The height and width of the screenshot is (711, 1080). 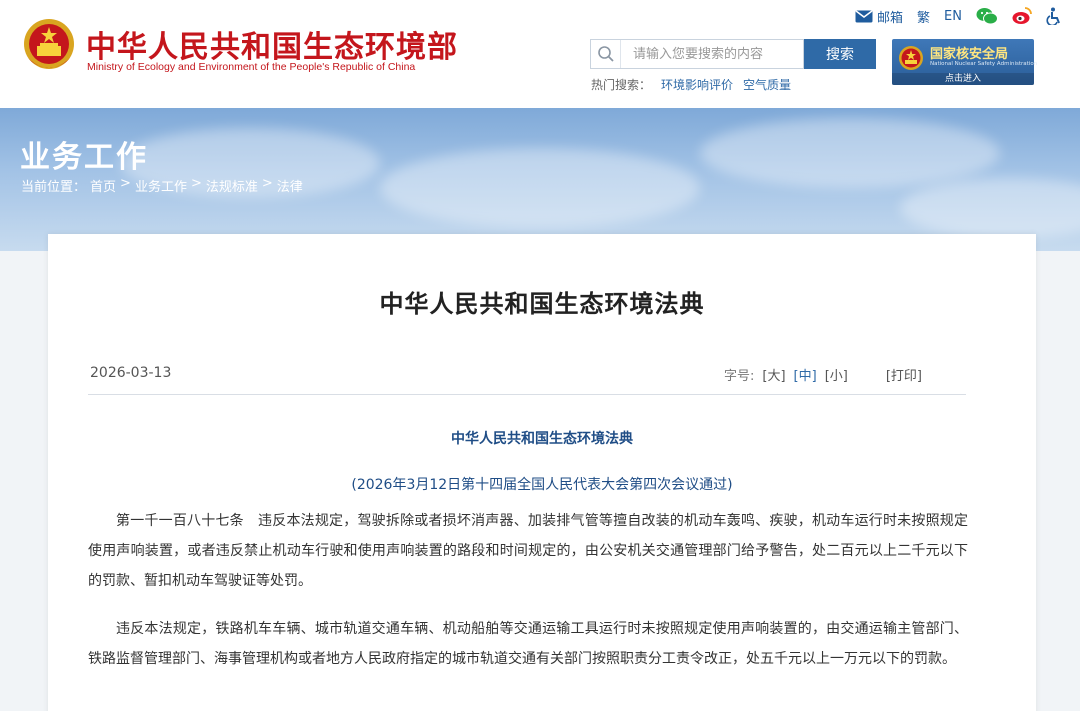 What do you see at coordinates (953, 16) in the screenshot?
I see `english-link: EN` at bounding box center [953, 16].